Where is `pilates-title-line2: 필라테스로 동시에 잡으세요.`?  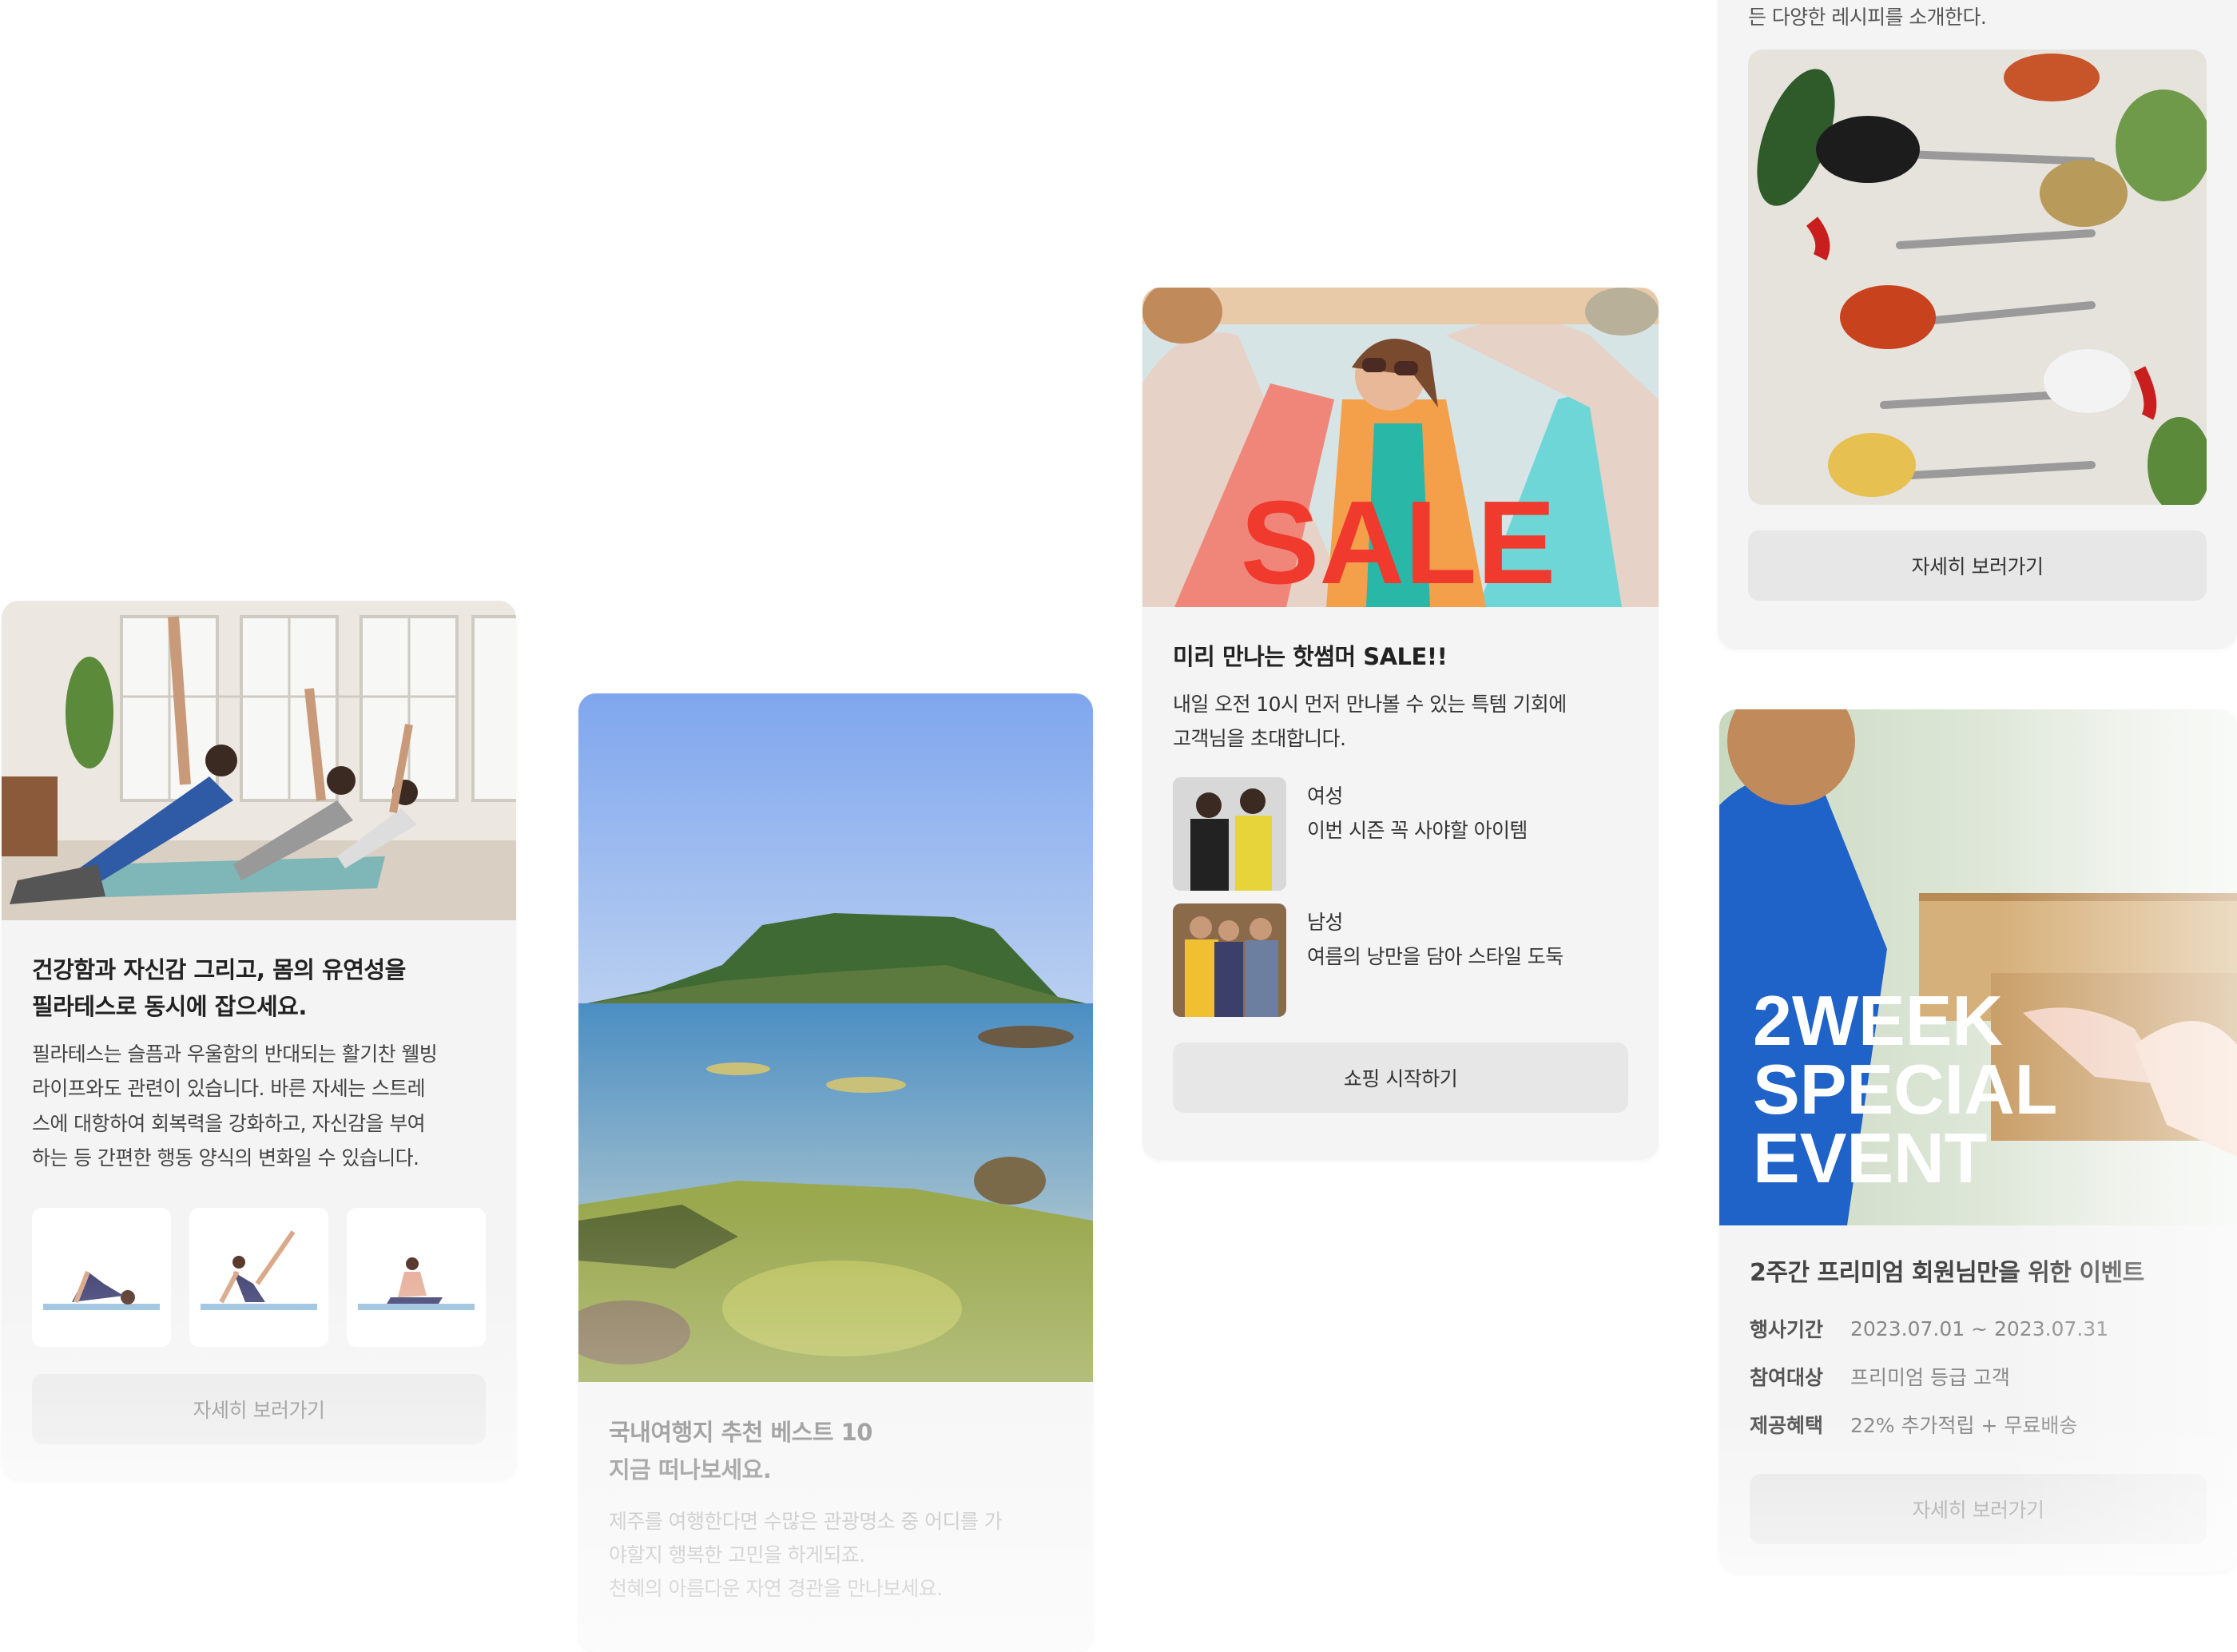
pilates-title-line2: 필라테스로 동시에 잡으세요. is located at coordinates (169, 1006).